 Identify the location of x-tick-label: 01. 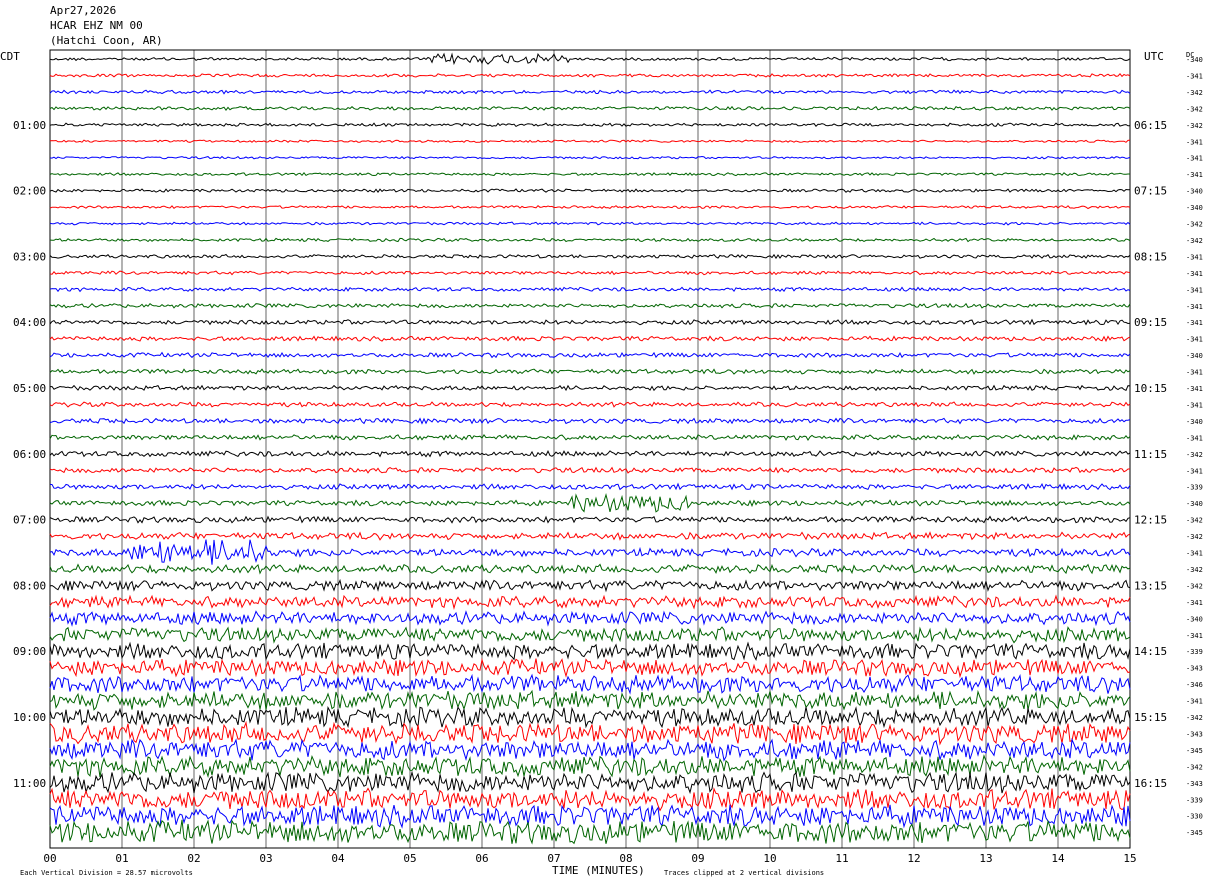
(121, 858).